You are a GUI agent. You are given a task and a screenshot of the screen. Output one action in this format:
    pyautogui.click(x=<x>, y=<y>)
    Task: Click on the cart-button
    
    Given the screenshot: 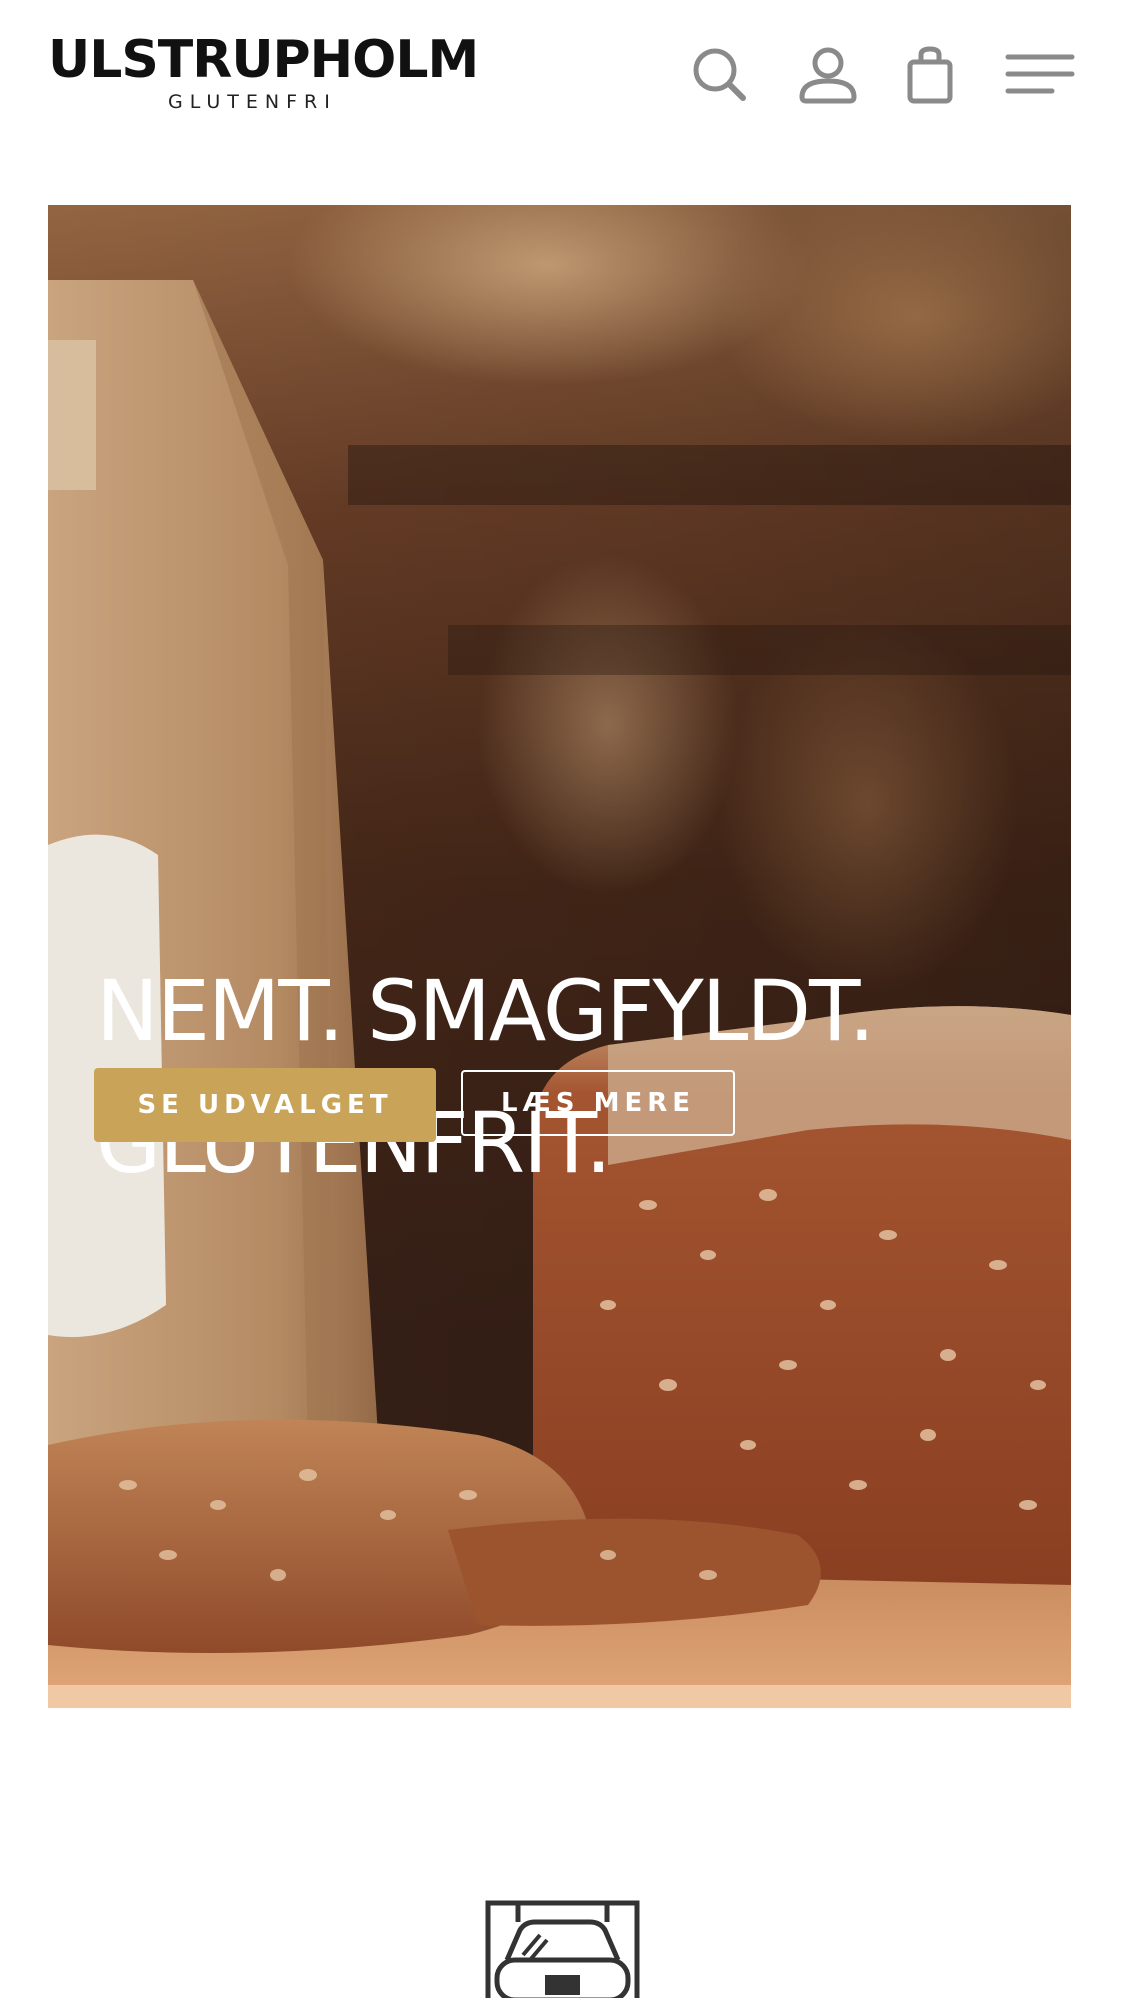 What is the action you would take?
    pyautogui.click(x=930, y=75)
    